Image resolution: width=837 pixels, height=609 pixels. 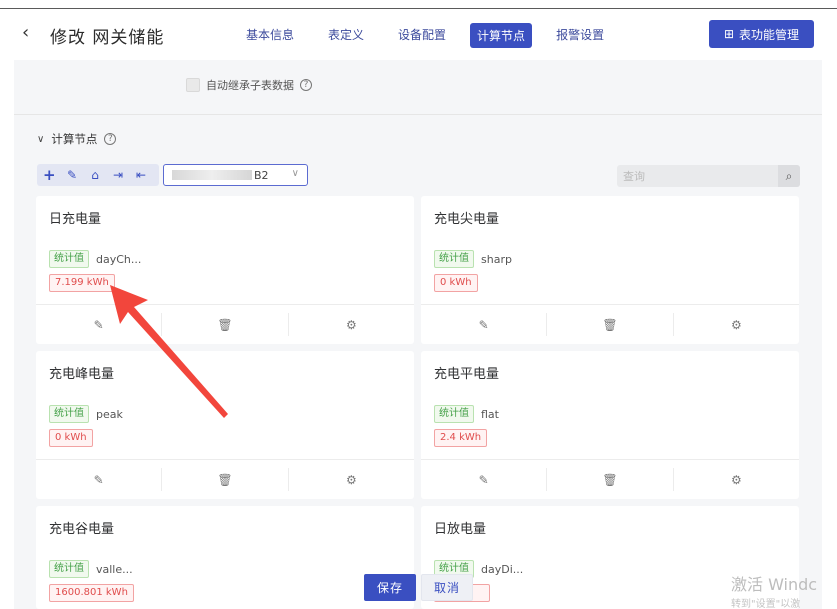 I want to click on tab-device-config: 设备配置, so click(x=422, y=35).